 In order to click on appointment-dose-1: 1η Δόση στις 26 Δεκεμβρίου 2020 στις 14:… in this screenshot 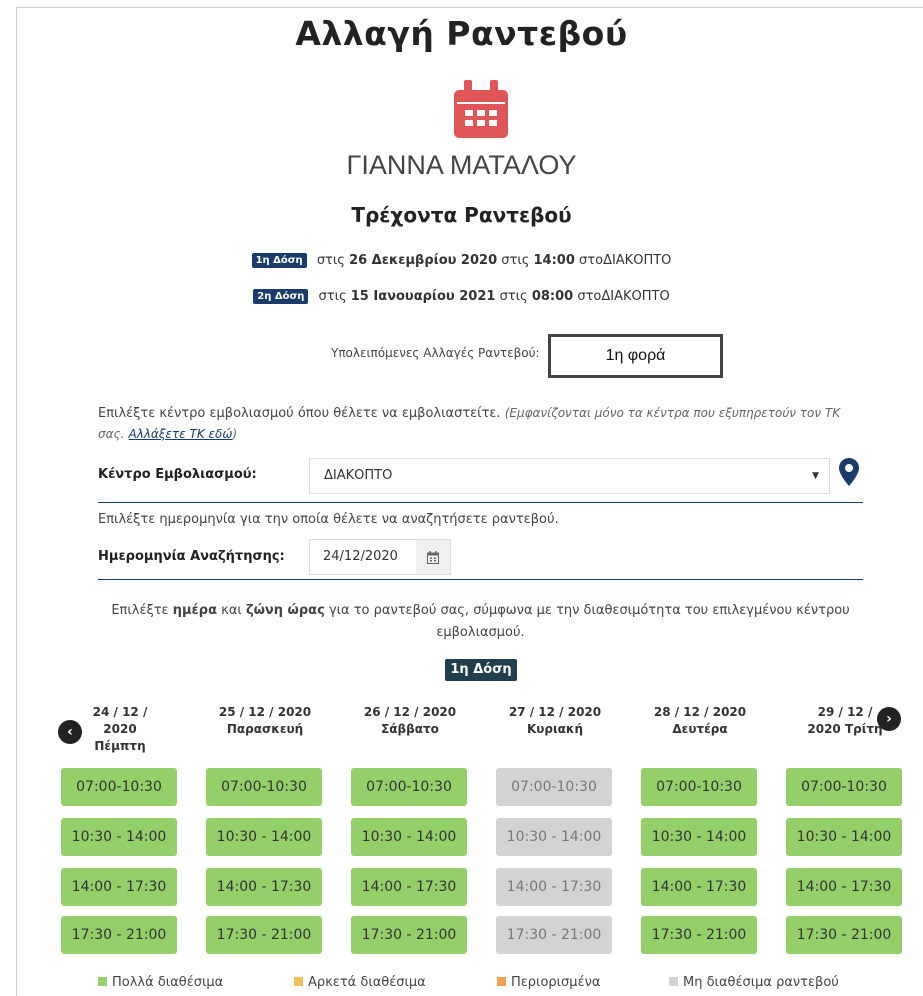, I will do `click(461, 260)`.